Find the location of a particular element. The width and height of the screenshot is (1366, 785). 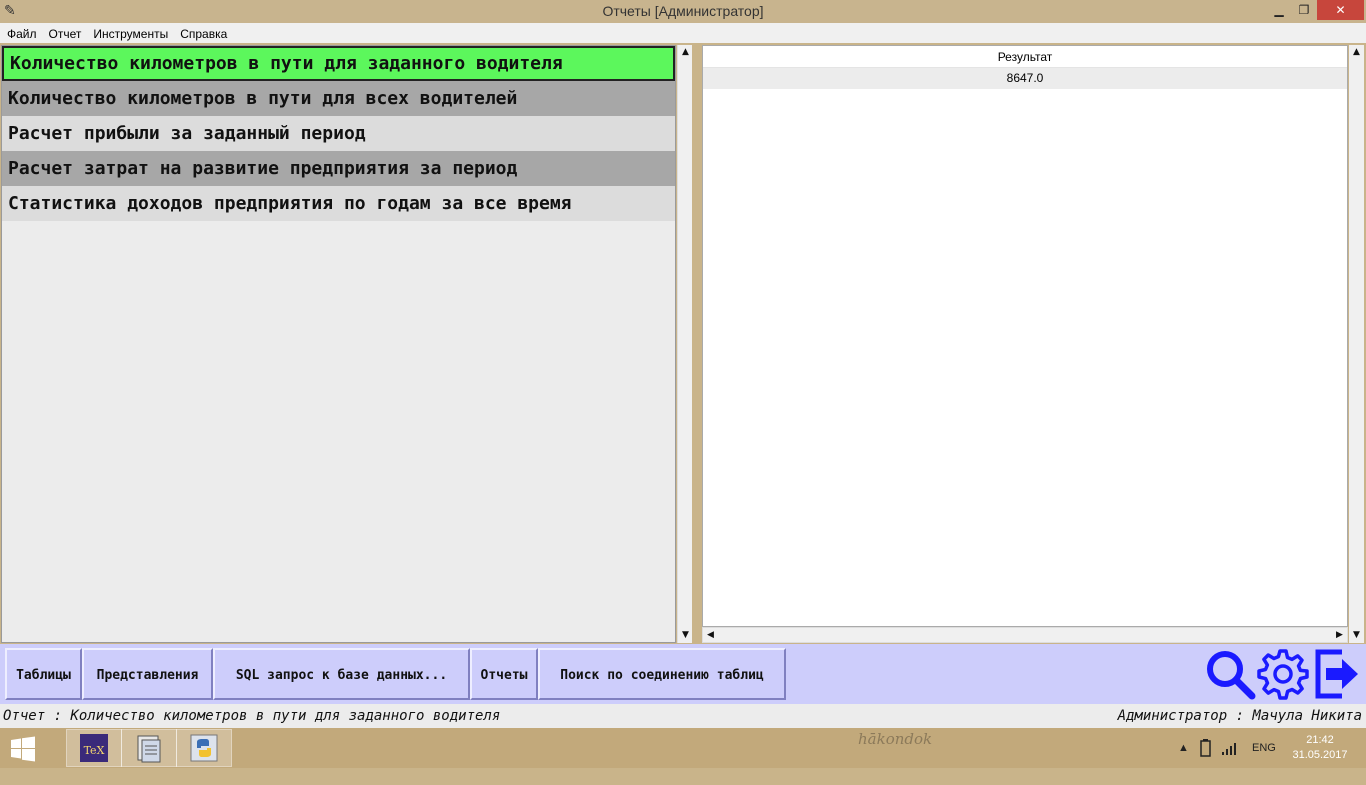

result-horizontal-scrollbar: ◀ ▶ is located at coordinates (1025, 635).